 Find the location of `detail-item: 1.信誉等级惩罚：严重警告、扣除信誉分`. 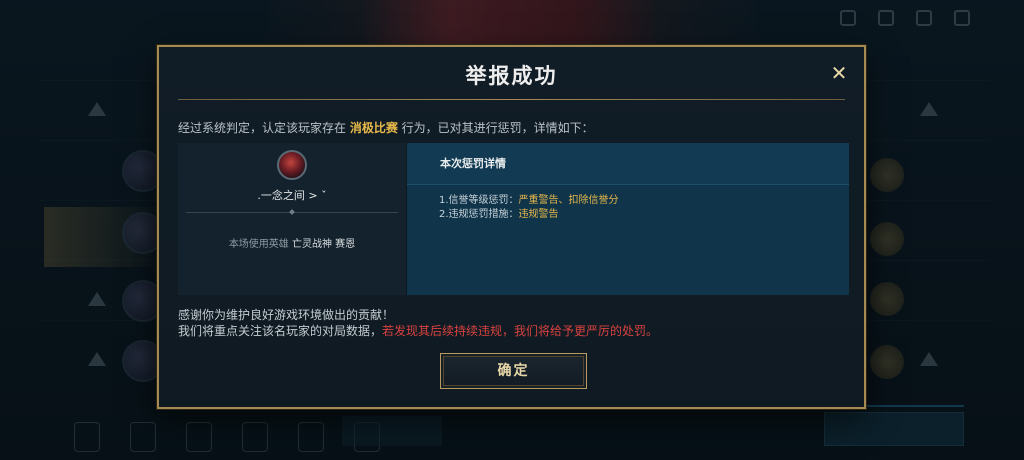

detail-item: 1.信誉等级惩罚：严重警告、扣除信誉分 is located at coordinates (644, 201).